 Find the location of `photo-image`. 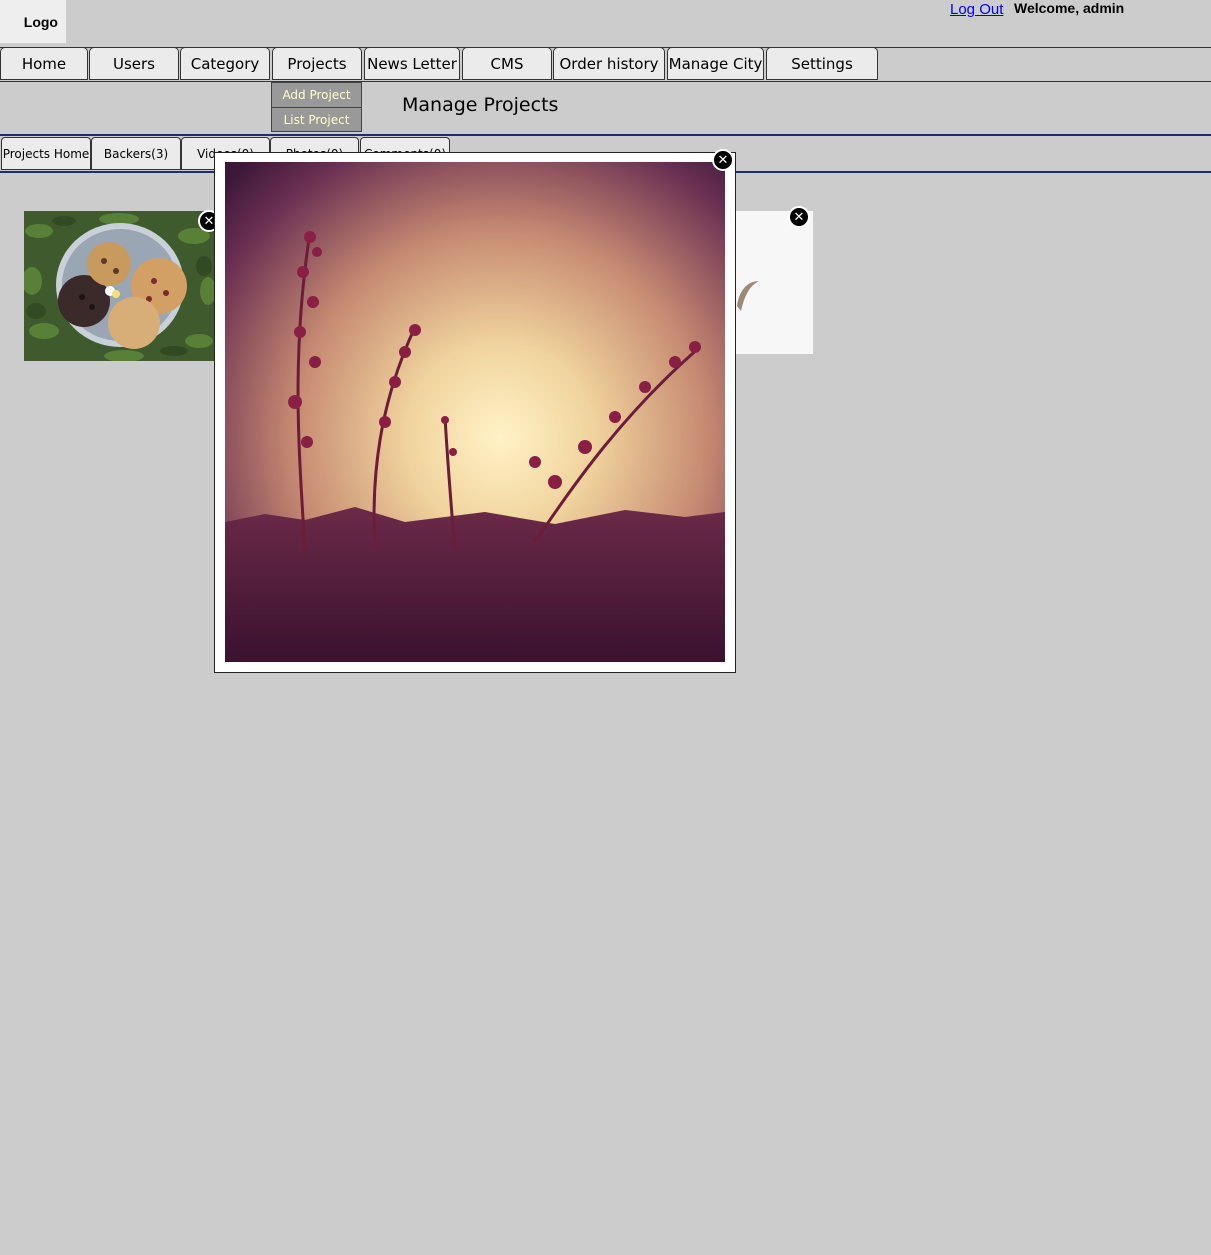

photo-image is located at coordinates (773, 282).